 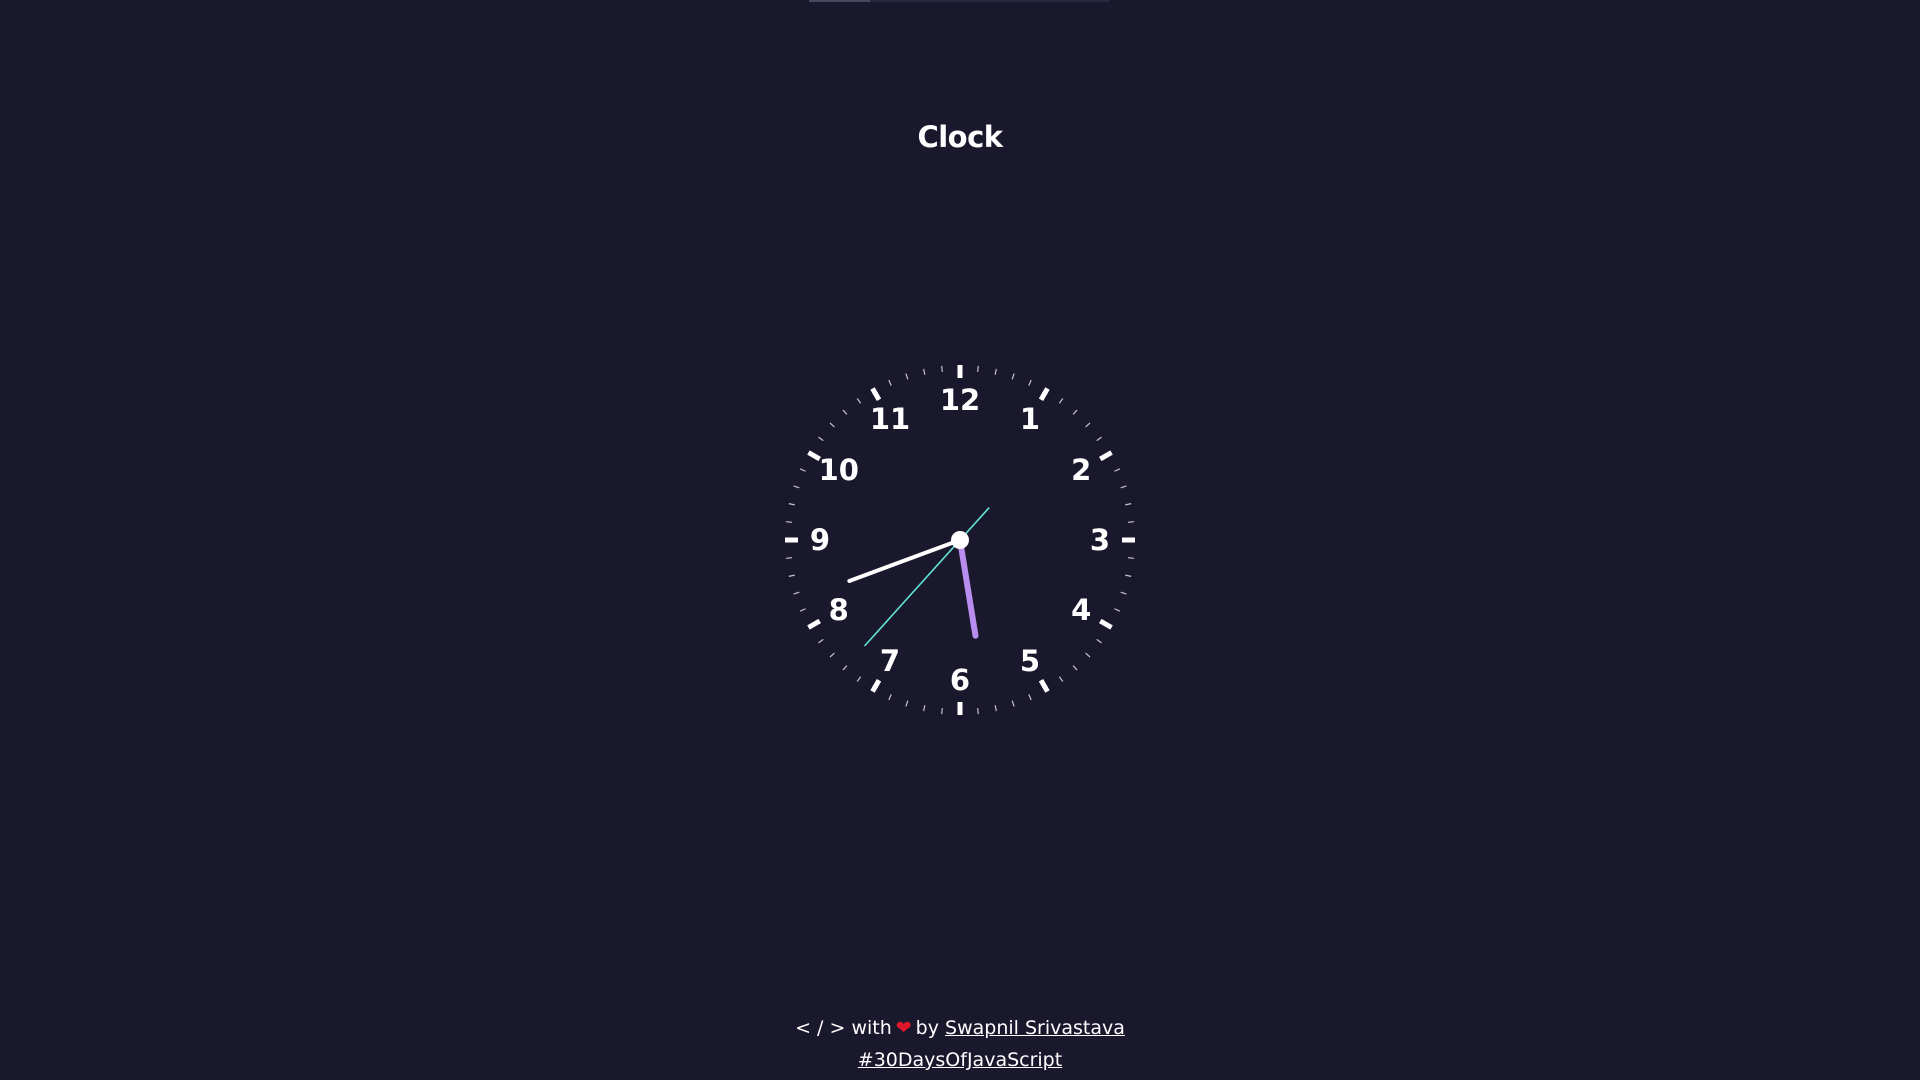 What do you see at coordinates (960, 680) in the screenshot?
I see `clock-numeral: 6` at bounding box center [960, 680].